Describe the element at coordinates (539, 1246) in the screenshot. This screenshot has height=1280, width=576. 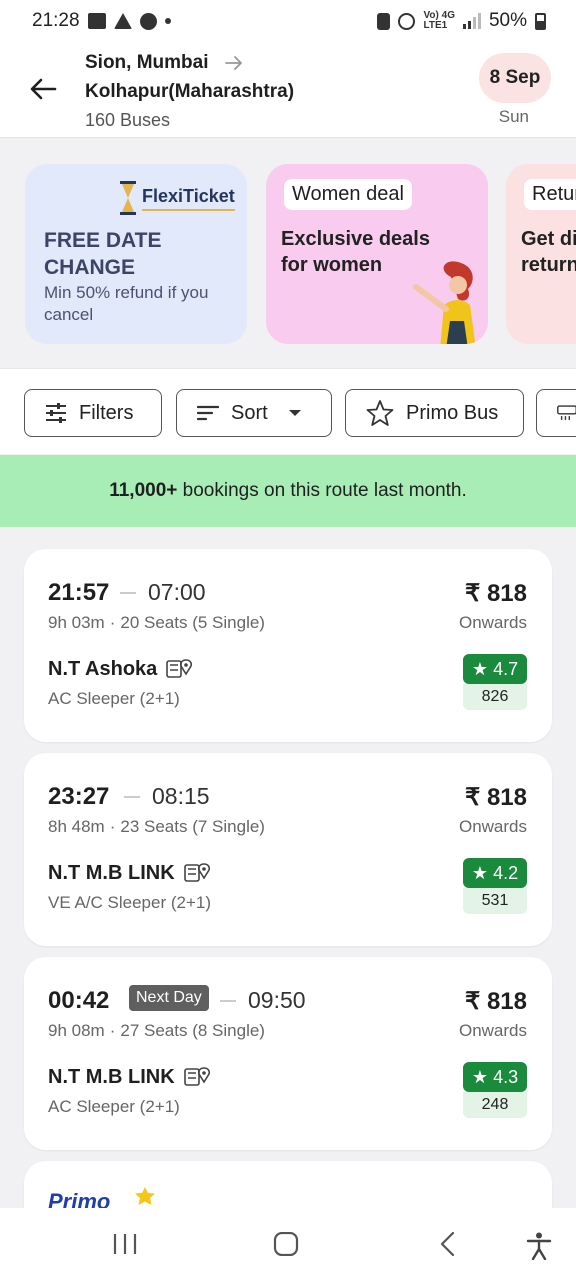
I see `accessibility-icon` at that location.